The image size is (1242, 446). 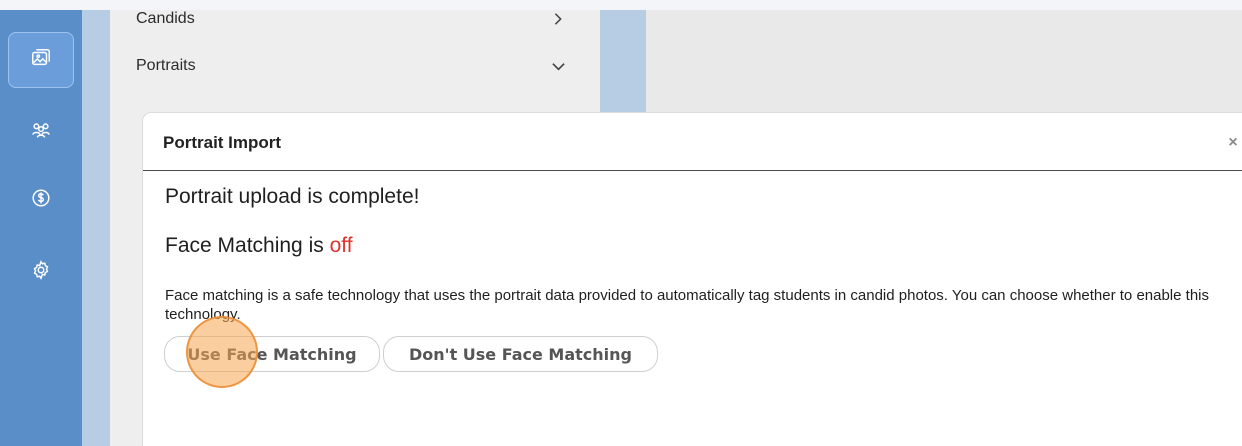 I want to click on photos-icon, so click(x=41, y=60).